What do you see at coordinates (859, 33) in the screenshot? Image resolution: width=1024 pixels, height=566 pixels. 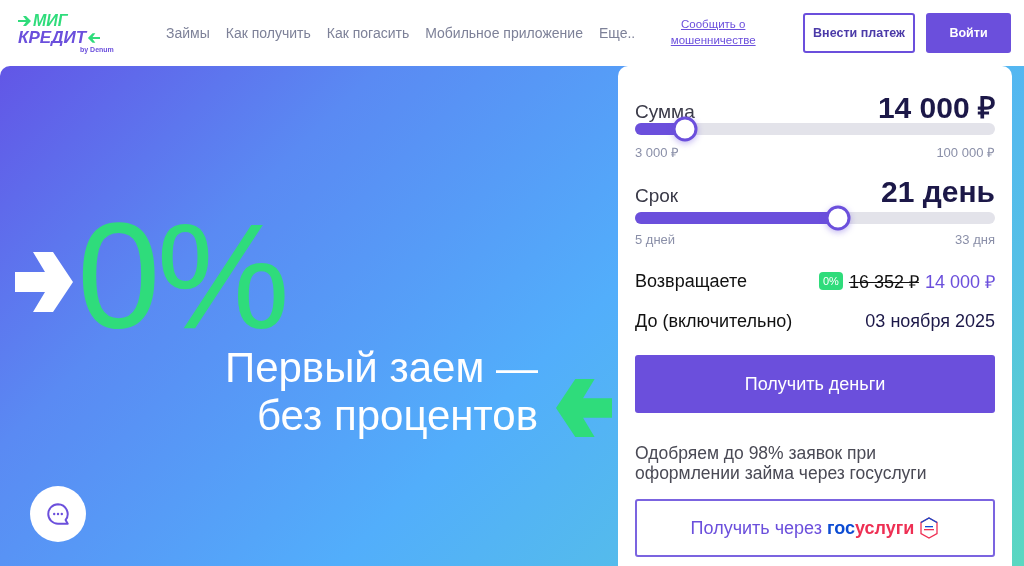 I see `payment-button: Внести платеж` at bounding box center [859, 33].